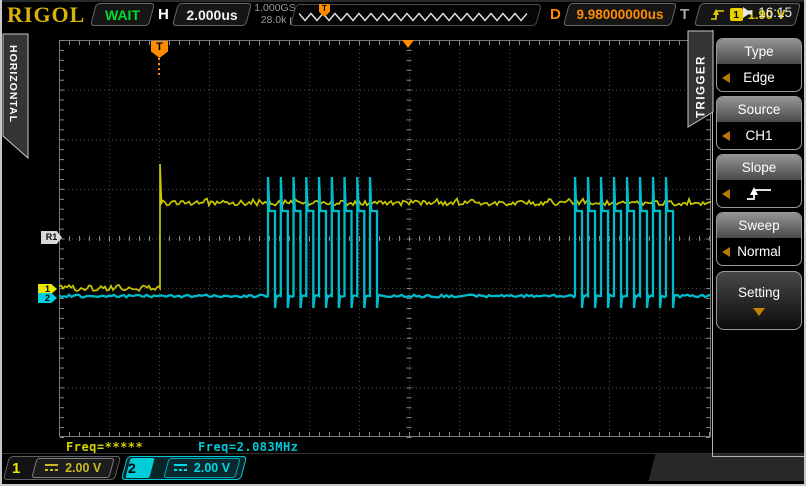 The image size is (806, 486). I want to click on delay-value: 9.98000000us, so click(620, 14).